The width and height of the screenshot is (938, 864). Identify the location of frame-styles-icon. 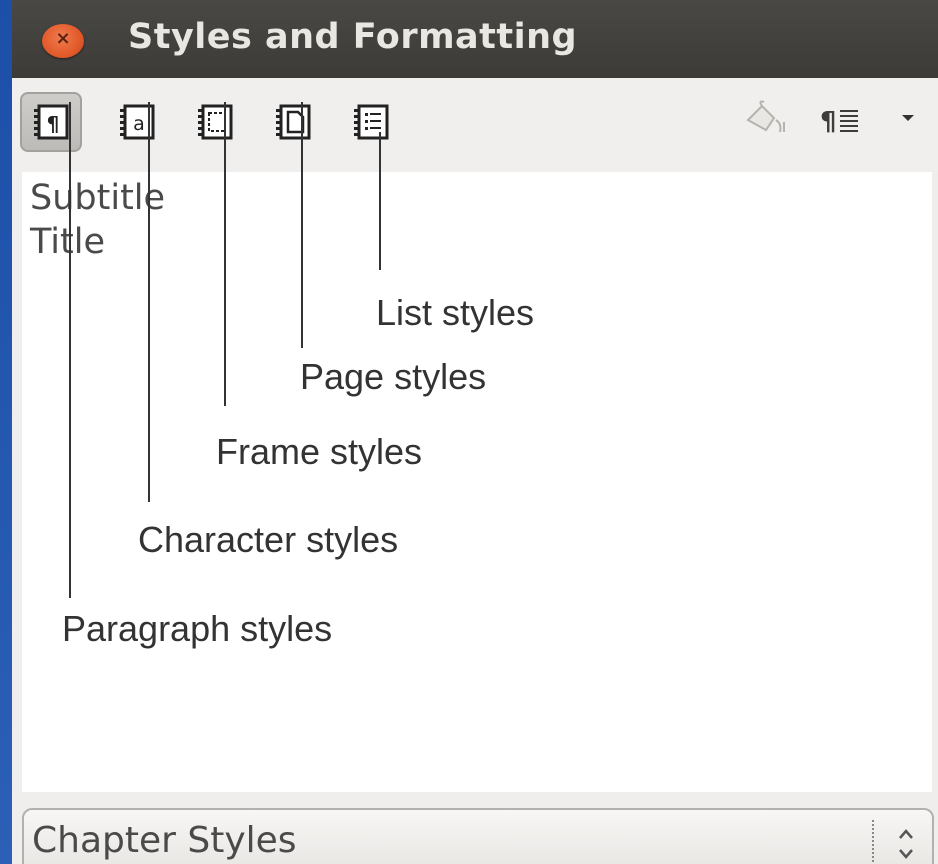
(215, 122).